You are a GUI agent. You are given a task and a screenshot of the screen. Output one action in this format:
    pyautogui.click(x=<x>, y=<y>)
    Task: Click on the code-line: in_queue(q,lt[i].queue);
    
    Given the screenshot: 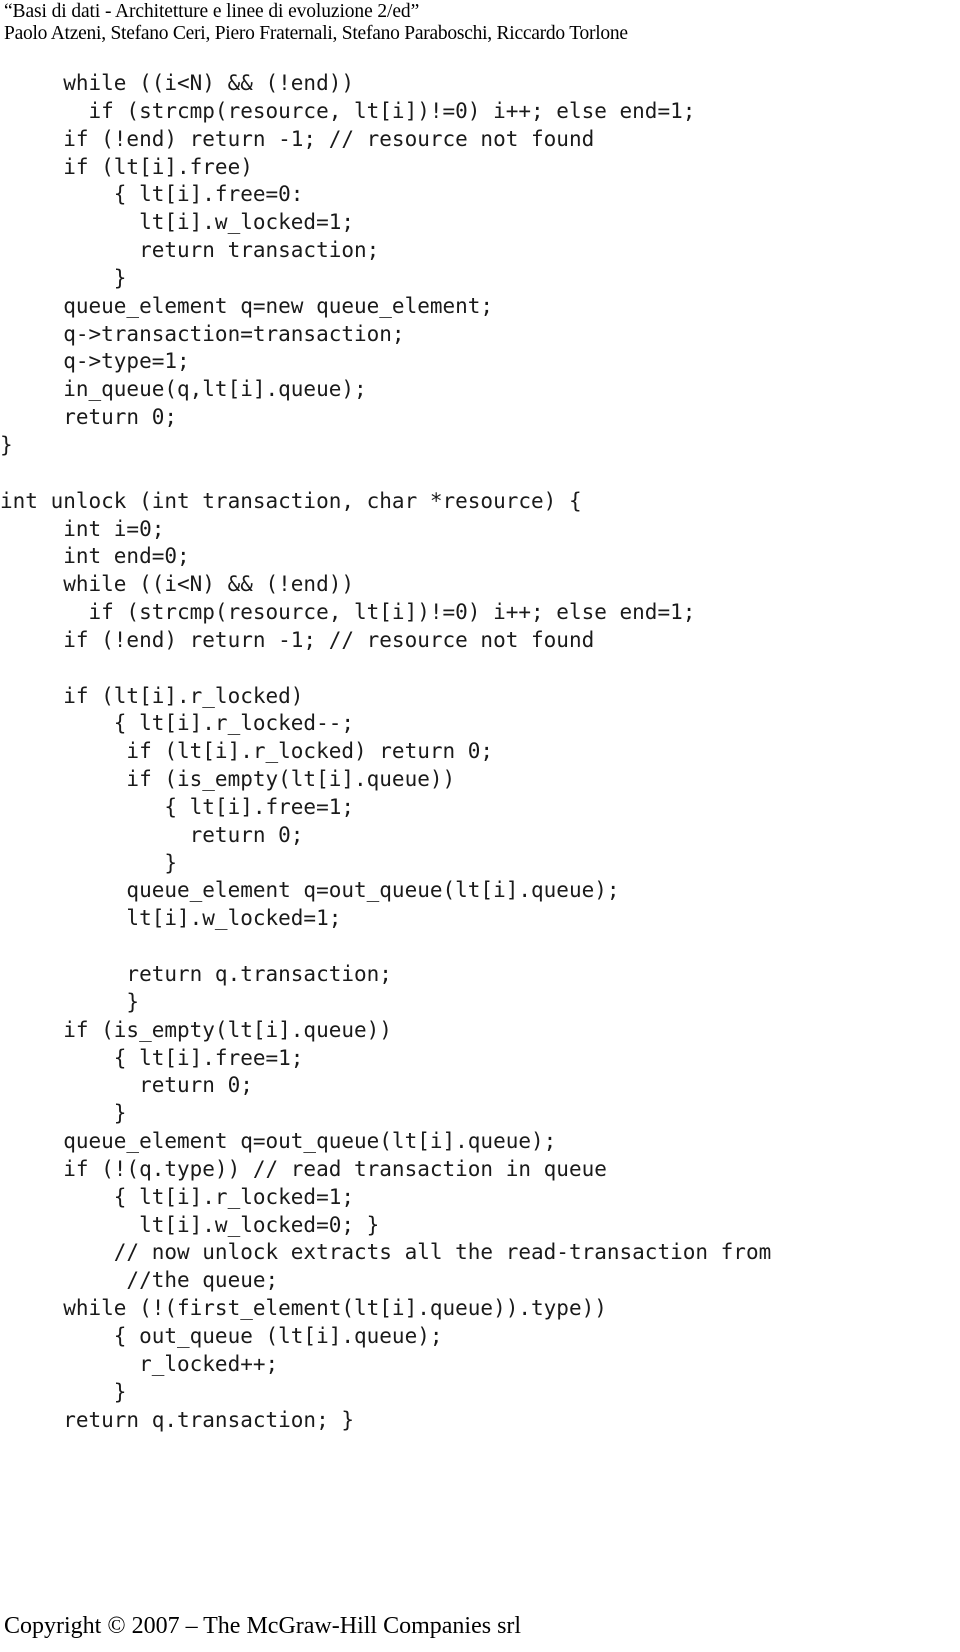 What is the action you would take?
    pyautogui.click(x=183, y=389)
    